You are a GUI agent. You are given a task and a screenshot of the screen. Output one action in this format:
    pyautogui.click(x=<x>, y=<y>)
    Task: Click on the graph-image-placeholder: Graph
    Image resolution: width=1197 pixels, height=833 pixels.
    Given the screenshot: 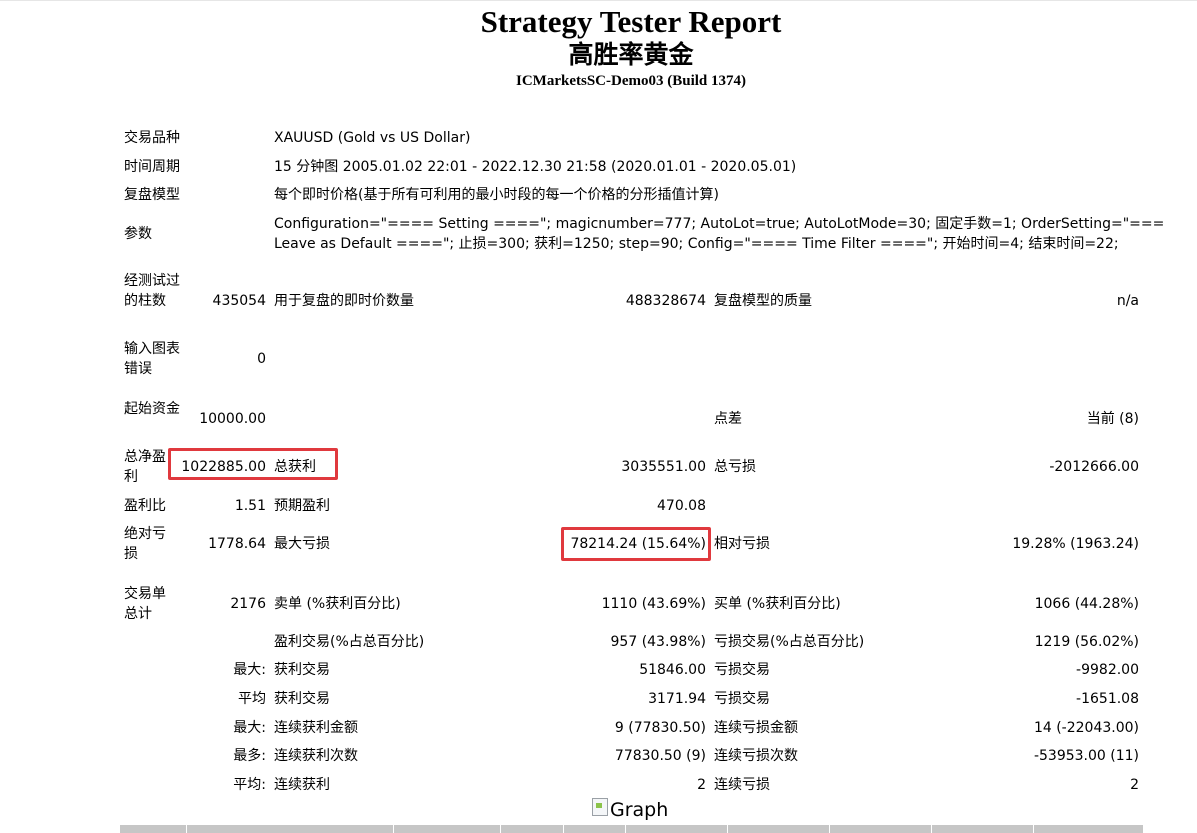 What is the action you would take?
    pyautogui.click(x=630, y=810)
    